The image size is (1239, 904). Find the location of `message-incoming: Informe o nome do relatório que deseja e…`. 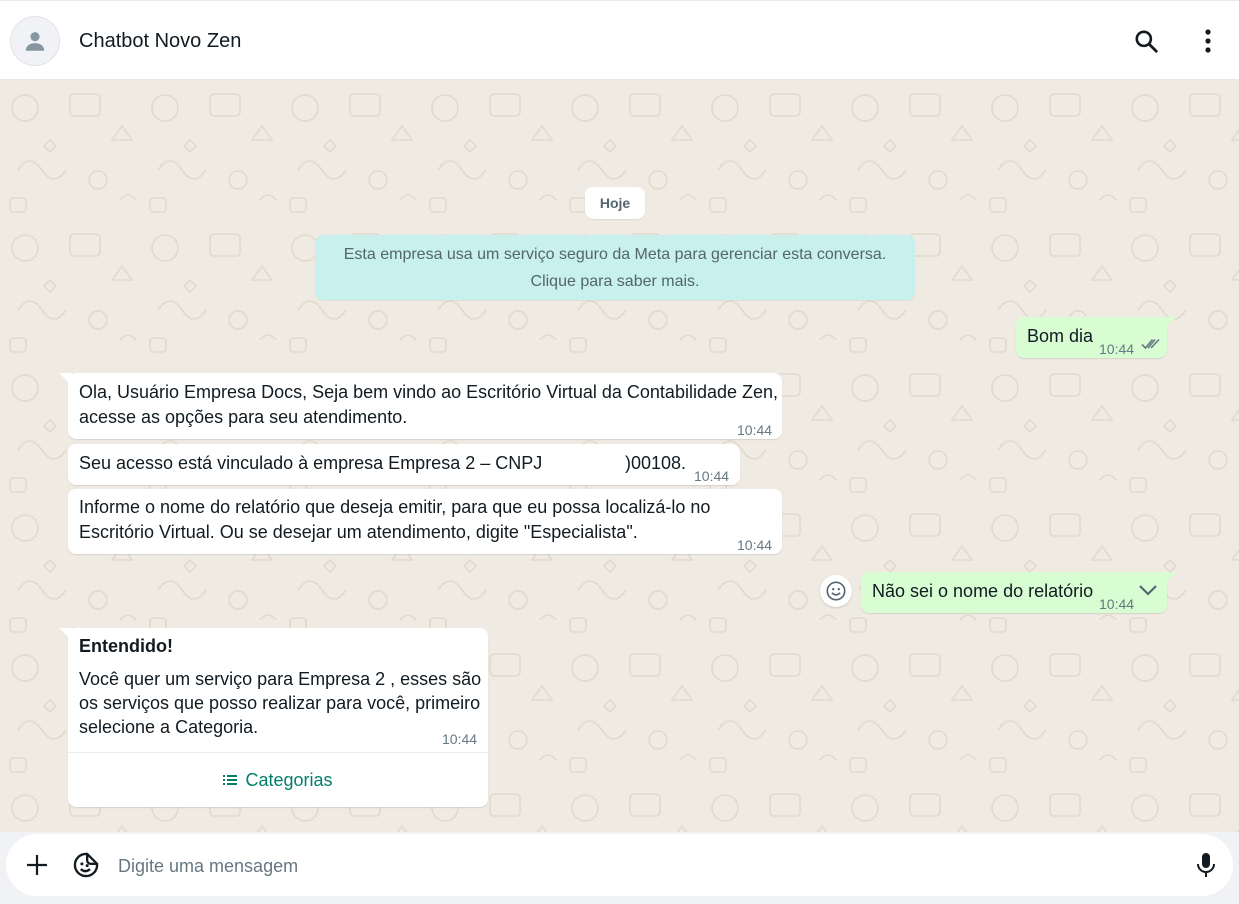

message-incoming: Informe o nome do relatório que deseja e… is located at coordinates (425, 521).